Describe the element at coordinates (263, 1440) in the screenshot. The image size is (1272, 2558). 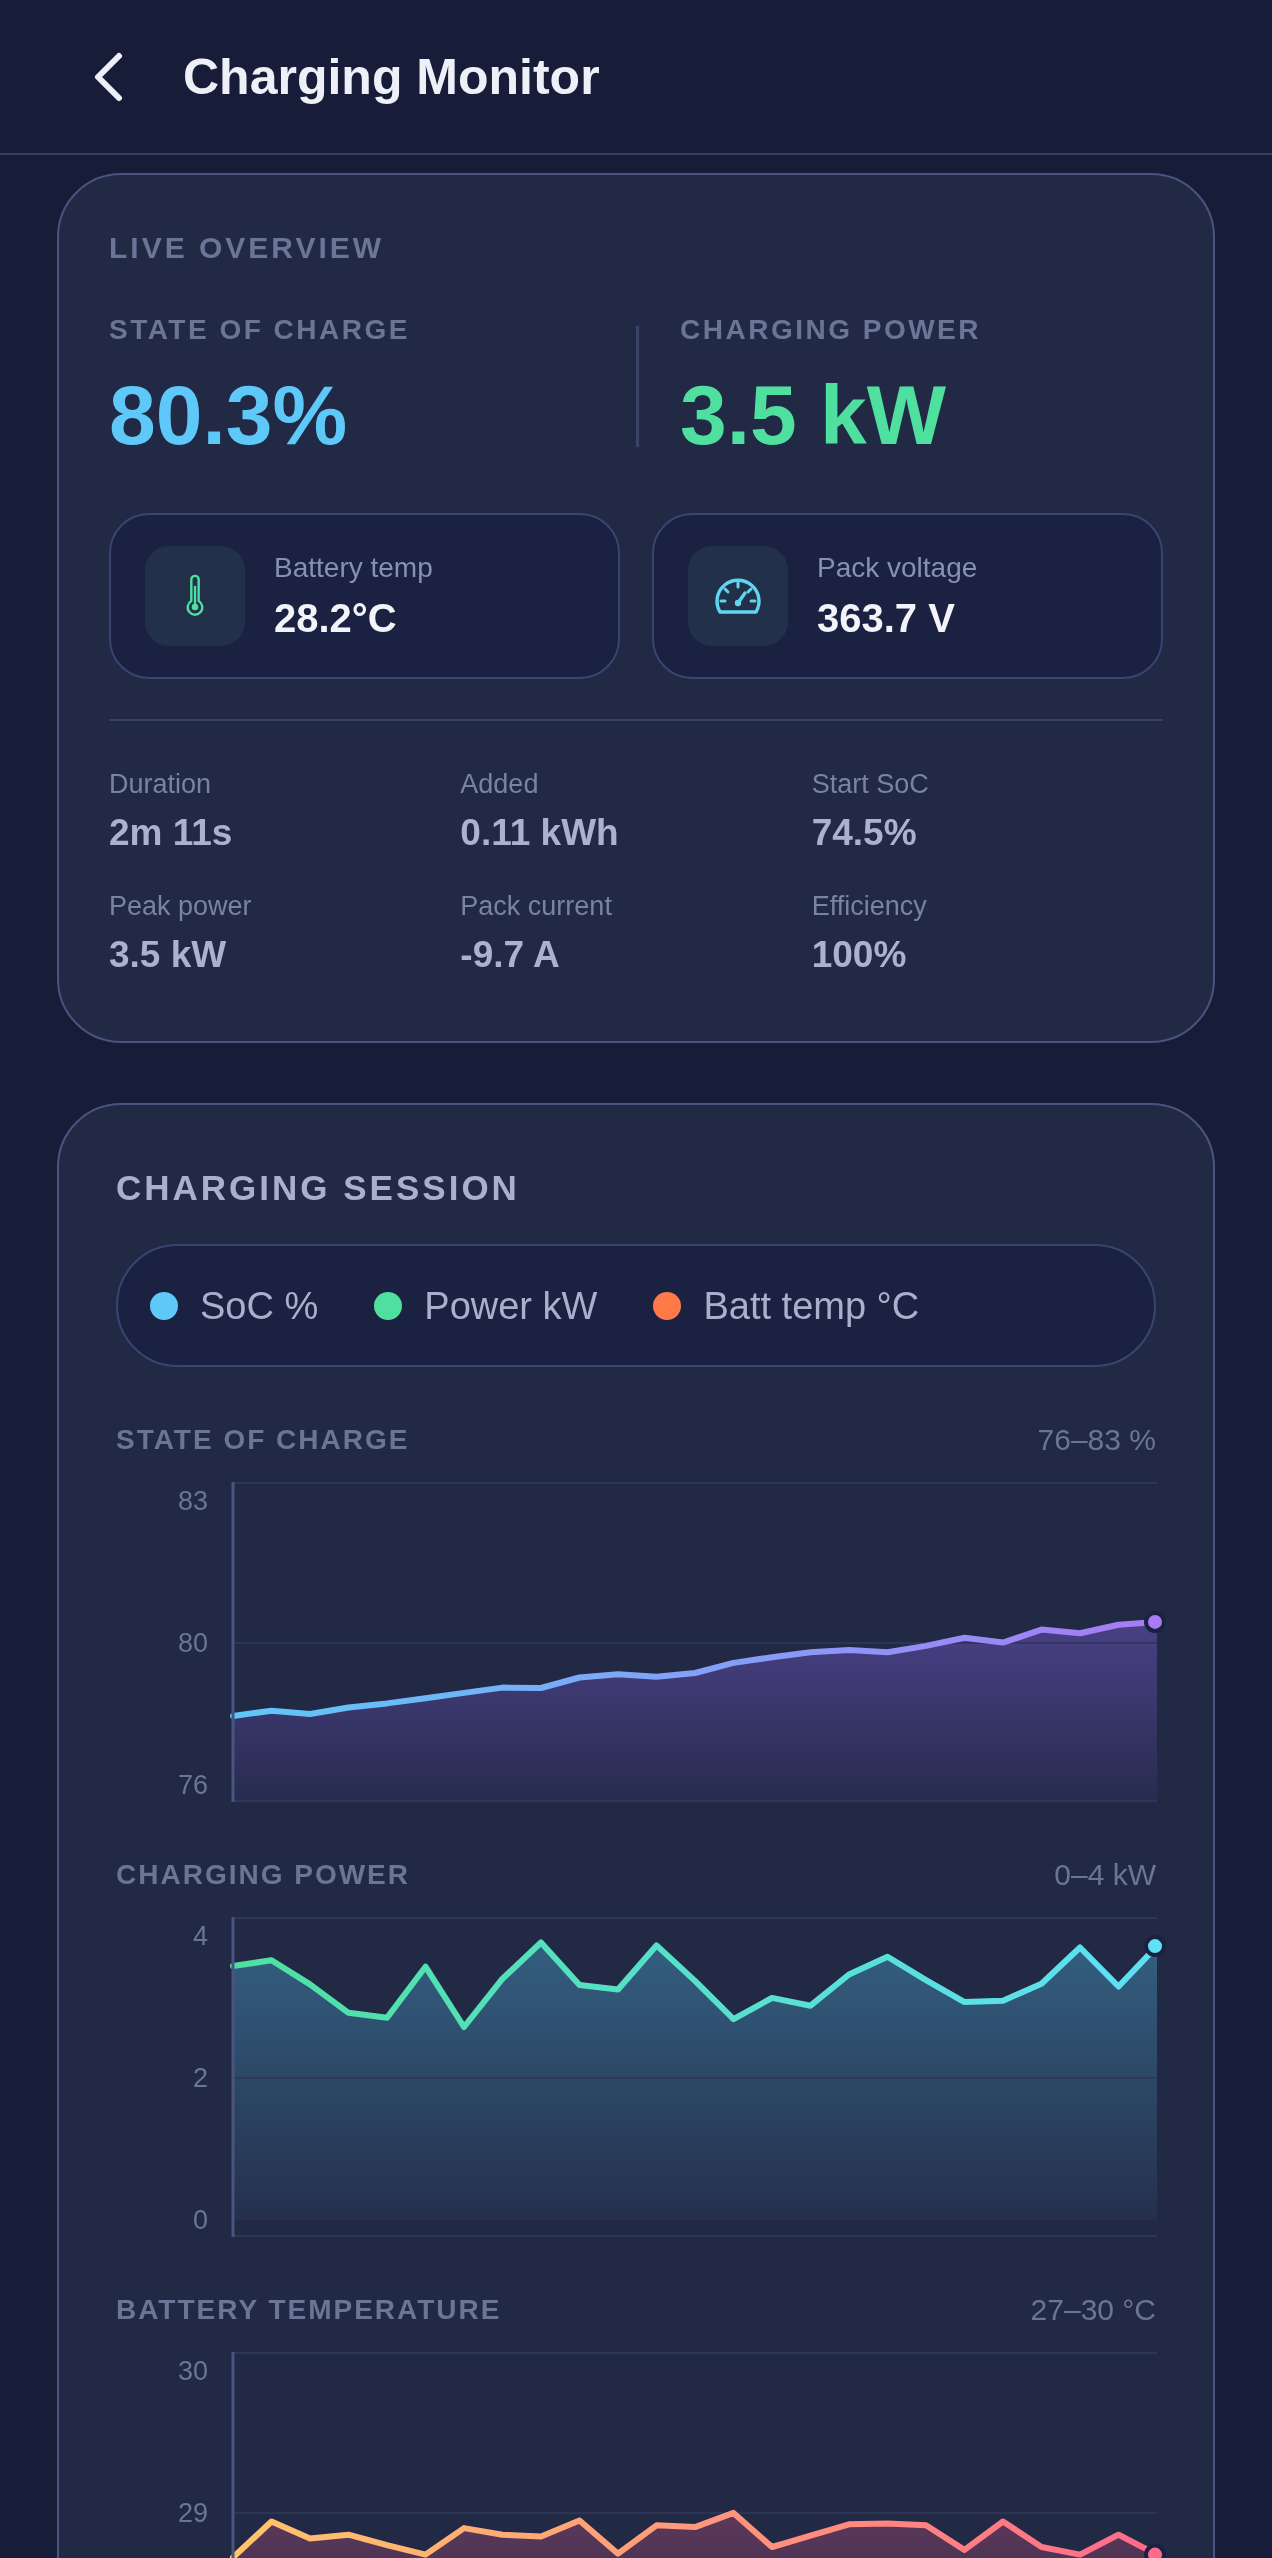
I see `chart-title: STATE OF CHARGE` at that location.